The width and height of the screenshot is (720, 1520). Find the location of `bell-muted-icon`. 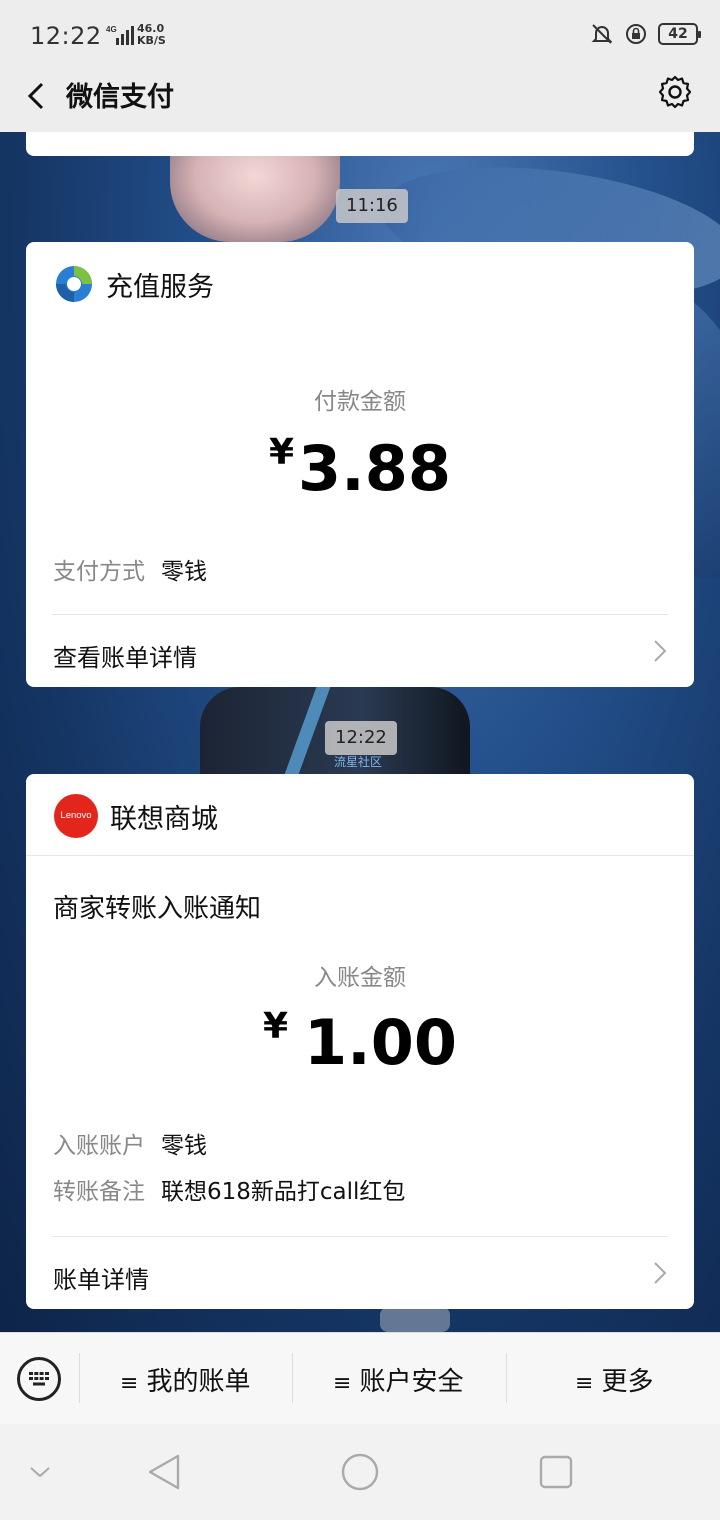

bell-muted-icon is located at coordinates (602, 34).